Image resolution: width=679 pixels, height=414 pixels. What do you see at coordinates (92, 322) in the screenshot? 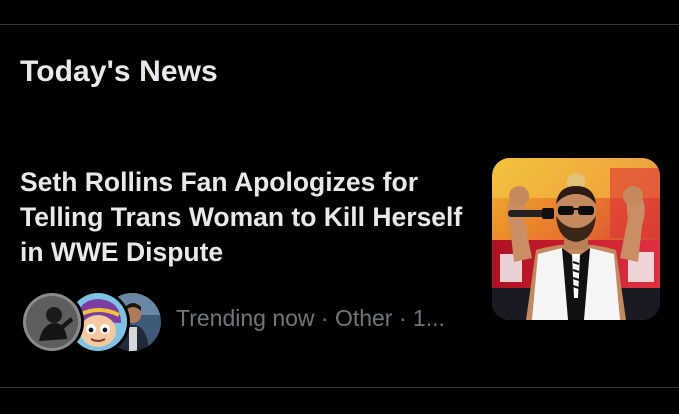
I see `trending-avatars` at bounding box center [92, 322].